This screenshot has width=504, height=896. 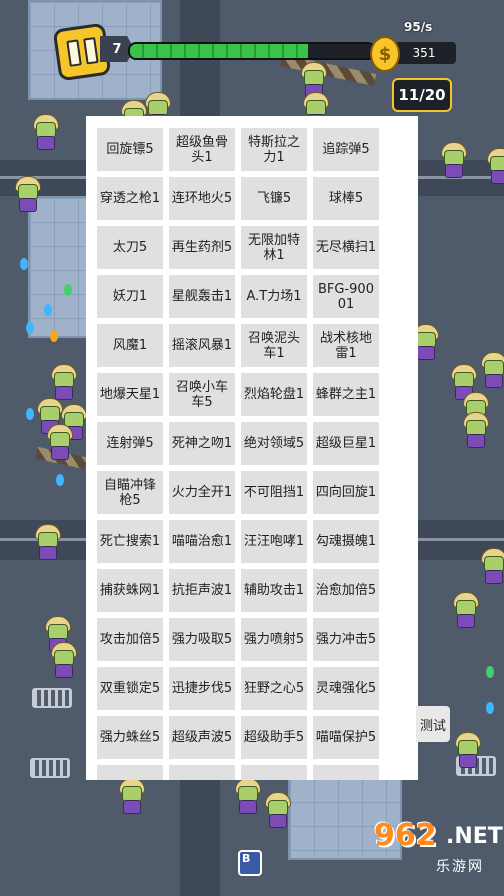 What do you see at coordinates (274, 198) in the screenshot?
I see `skill-option: 飞镰5` at bounding box center [274, 198].